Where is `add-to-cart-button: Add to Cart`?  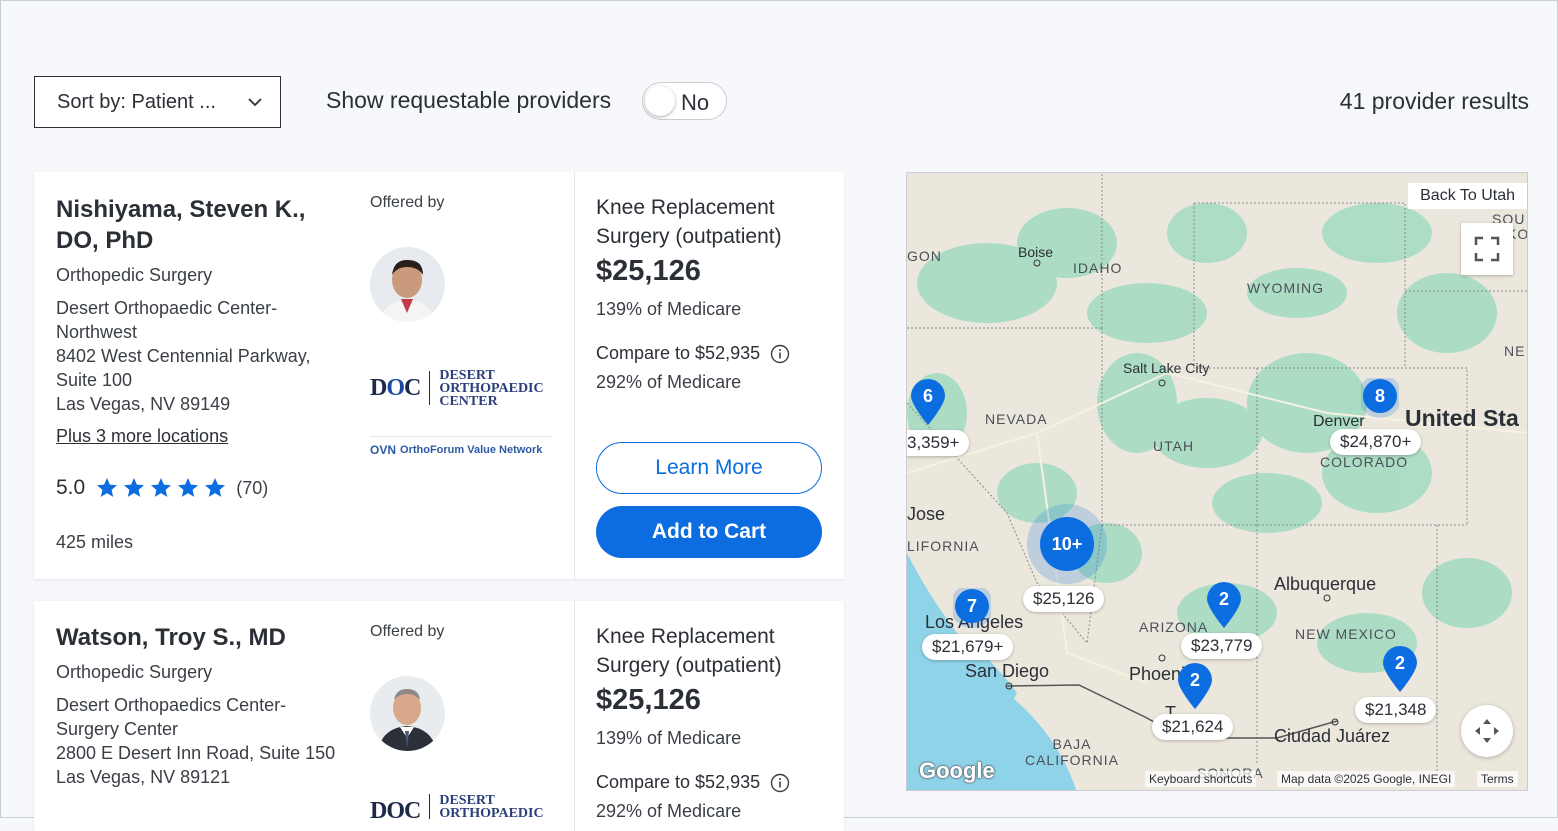 add-to-cart-button: Add to Cart is located at coordinates (709, 532).